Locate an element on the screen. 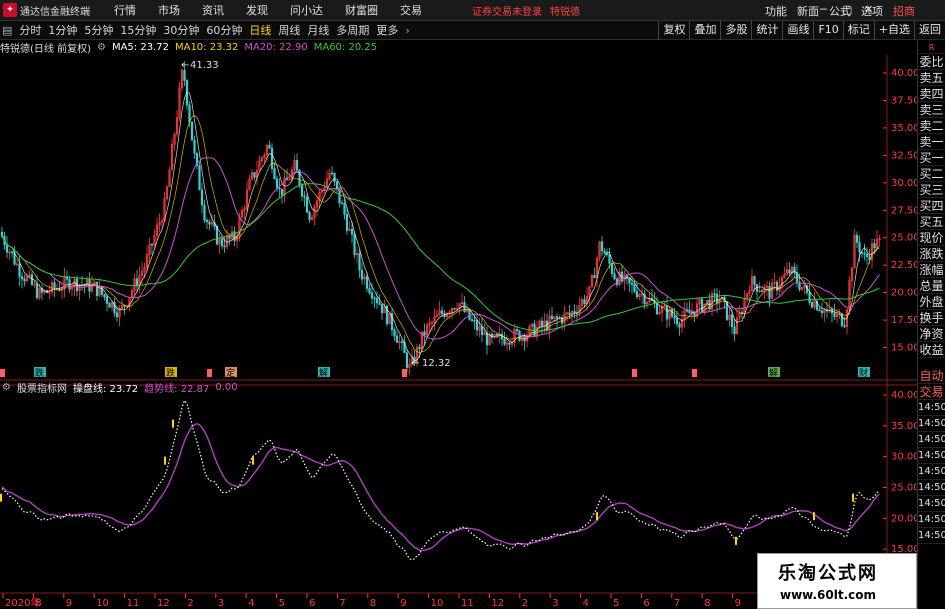  back-button: 返回 is located at coordinates (929, 30).